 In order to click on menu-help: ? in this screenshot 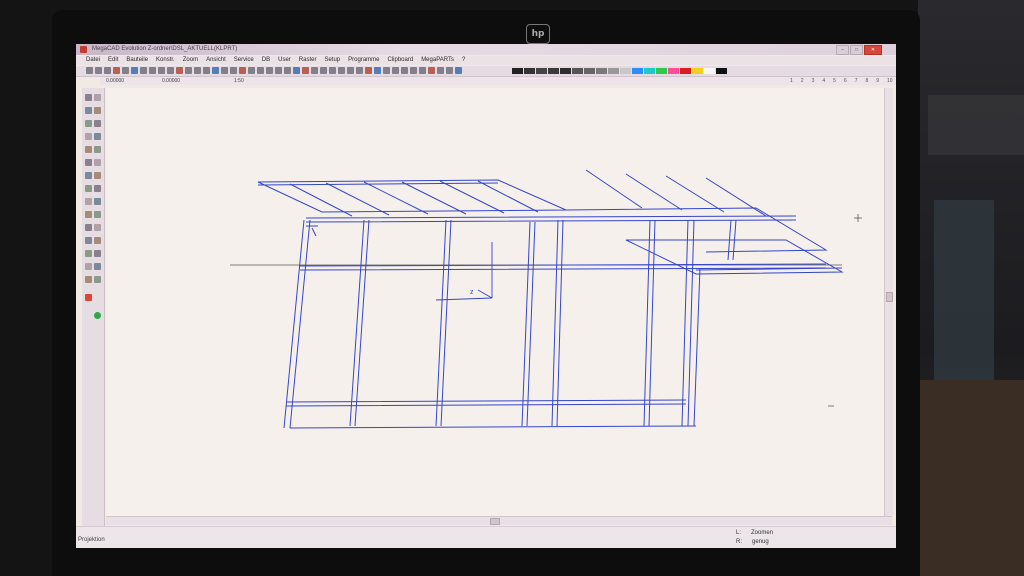, I will do `click(463, 60)`.